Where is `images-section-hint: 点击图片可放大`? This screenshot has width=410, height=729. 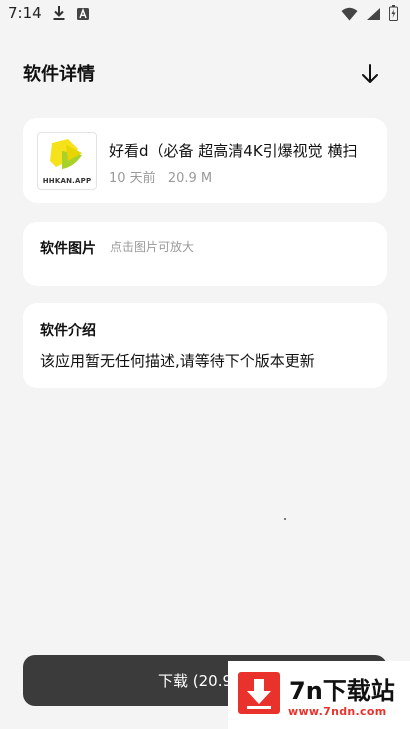 images-section-hint: 点击图片可放大 is located at coordinates (152, 247).